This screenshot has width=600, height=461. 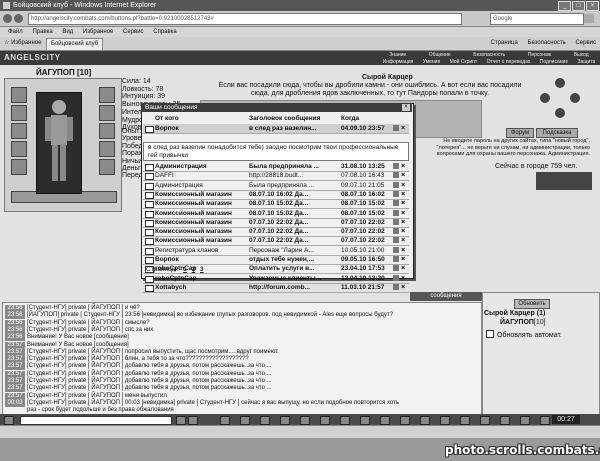 What do you see at coordinates (547, 43) in the screenshot?
I see `safety-menu: Безопасность` at bounding box center [547, 43].